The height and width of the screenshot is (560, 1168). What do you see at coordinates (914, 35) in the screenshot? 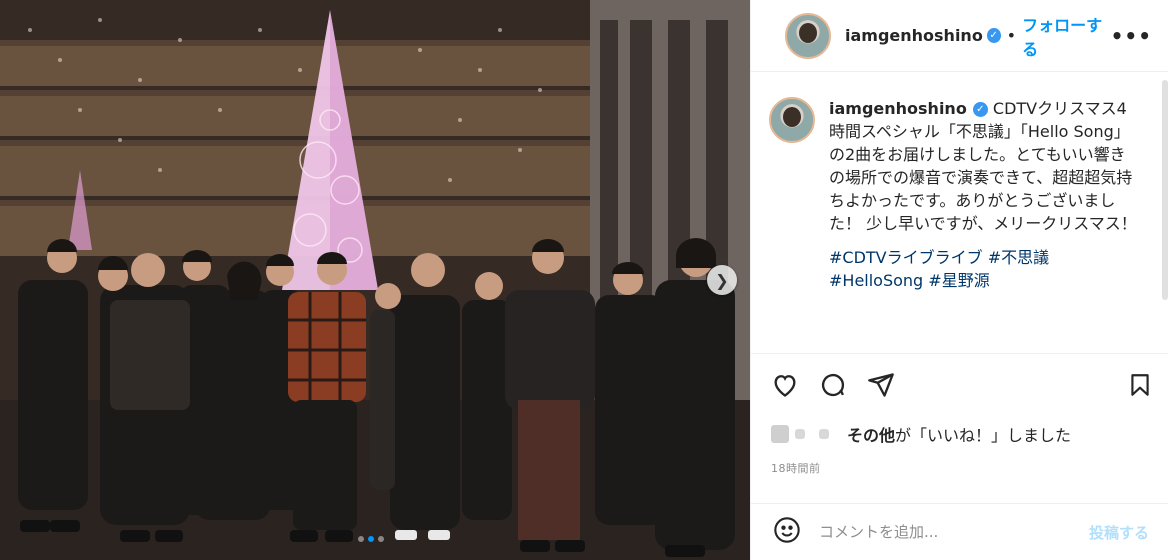
I see `username-link: iamgenhoshino` at bounding box center [914, 35].